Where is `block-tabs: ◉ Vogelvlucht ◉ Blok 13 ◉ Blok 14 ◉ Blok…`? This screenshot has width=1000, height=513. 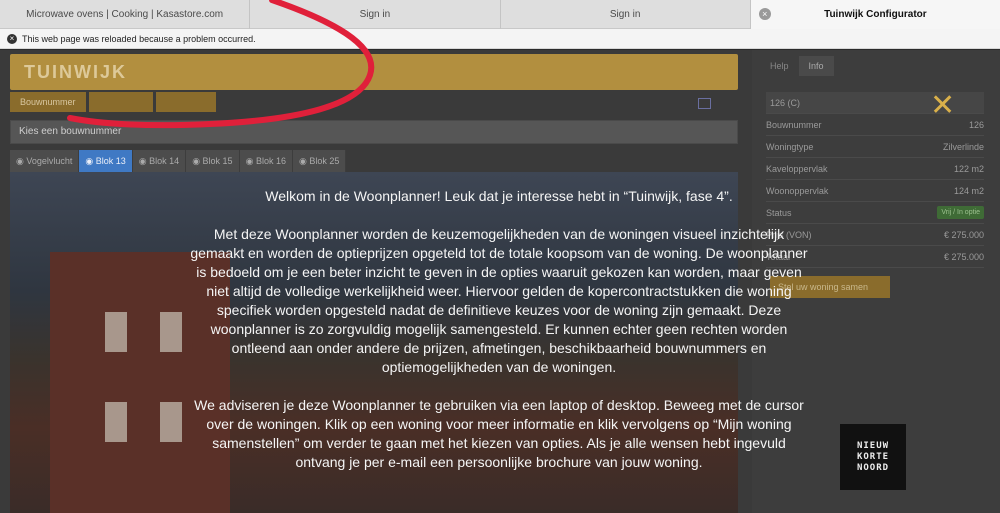 block-tabs: ◉ Vogelvlucht ◉ Blok 13 ◉ Blok 14 ◉ Blok… is located at coordinates (178, 161).